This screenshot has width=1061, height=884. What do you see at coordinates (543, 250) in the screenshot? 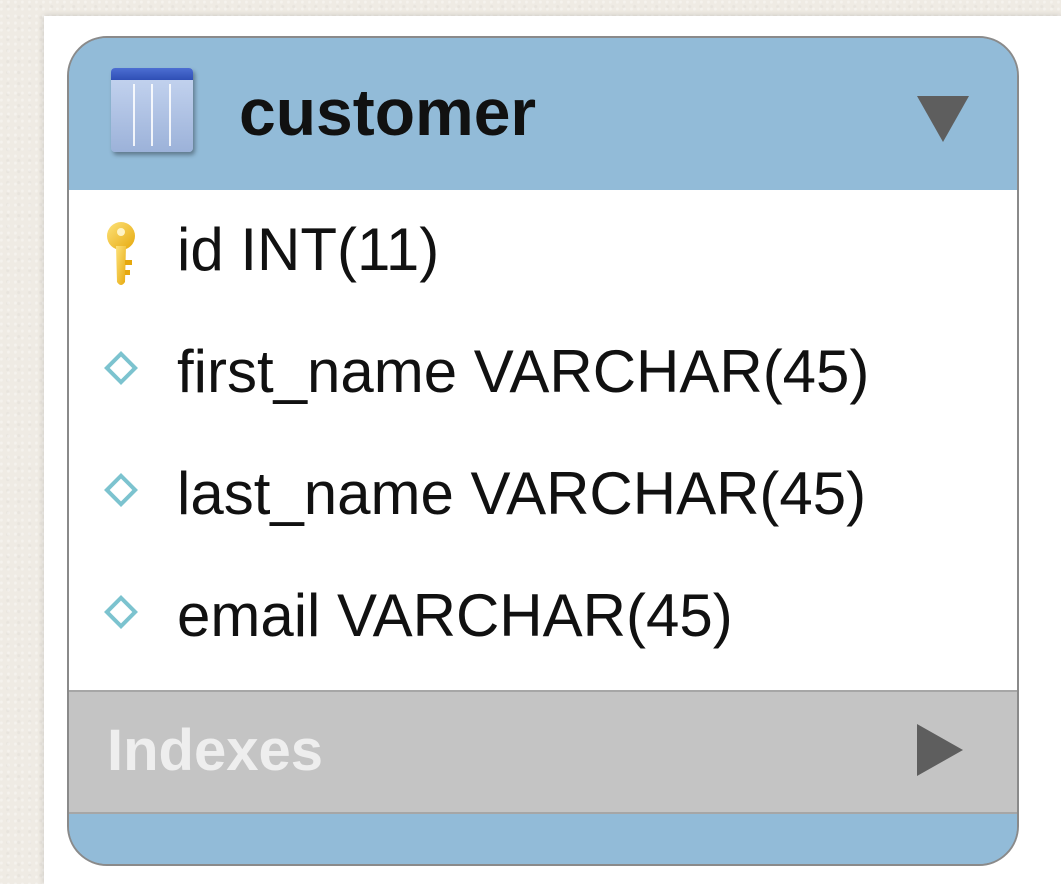
I see `column-row-id: id INT(11)` at bounding box center [543, 250].